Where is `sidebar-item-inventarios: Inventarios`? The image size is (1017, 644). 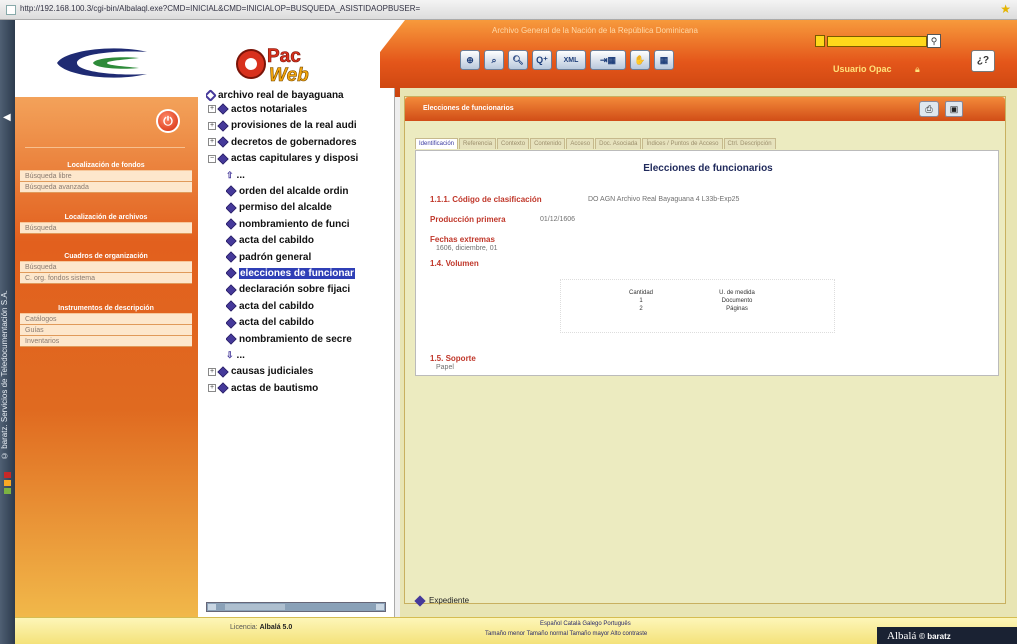
sidebar-item-inventarios: Inventarios is located at coordinates (106, 341).